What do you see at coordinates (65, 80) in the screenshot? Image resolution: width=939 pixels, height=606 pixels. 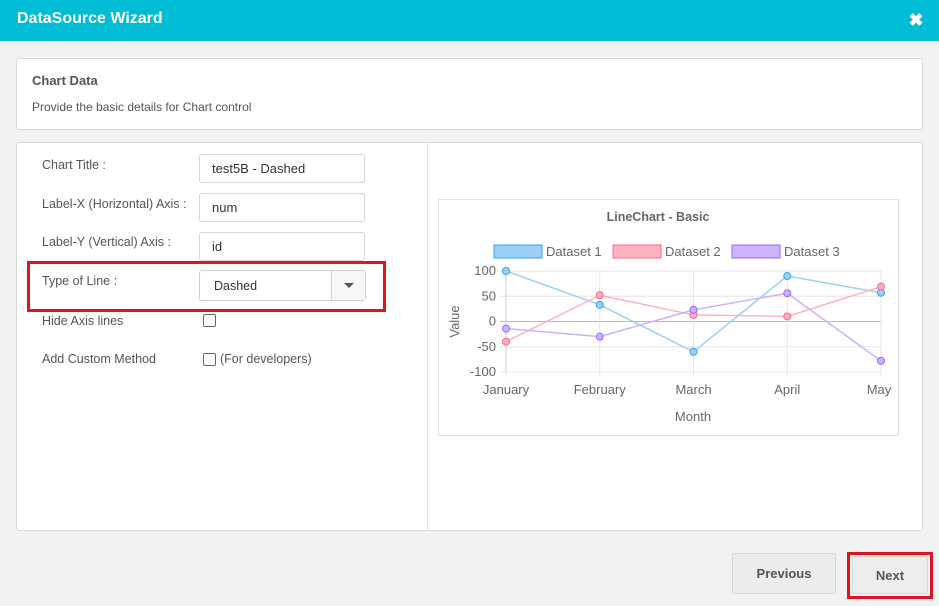 I see `section-title: Chart Data` at bounding box center [65, 80].